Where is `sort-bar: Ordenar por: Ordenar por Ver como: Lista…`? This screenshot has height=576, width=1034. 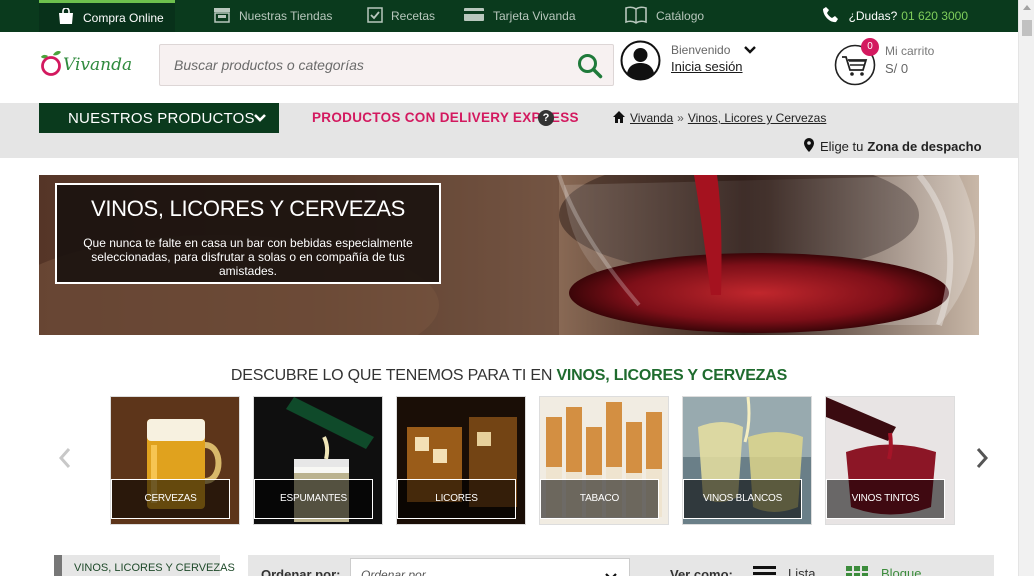
sort-bar: Ordenar por: Ordenar por Ver como: Lista… is located at coordinates (621, 565).